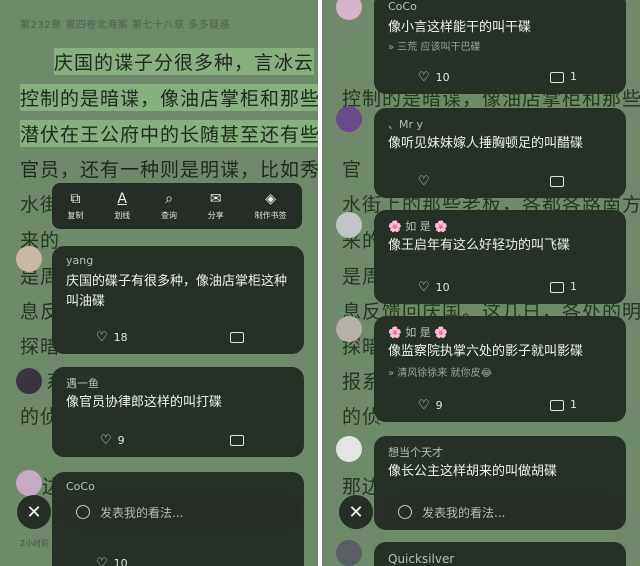  What do you see at coordinates (421, 559) in the screenshot?
I see `comment-user: Quicksilver` at bounding box center [421, 559].